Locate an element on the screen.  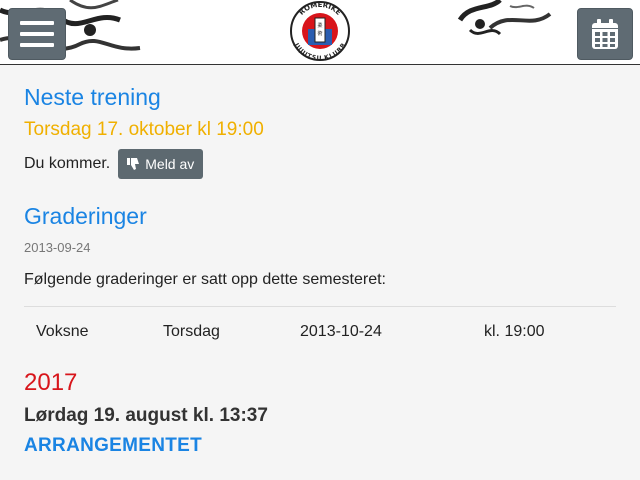
next-training-heading: Neste trening is located at coordinates (92, 97).